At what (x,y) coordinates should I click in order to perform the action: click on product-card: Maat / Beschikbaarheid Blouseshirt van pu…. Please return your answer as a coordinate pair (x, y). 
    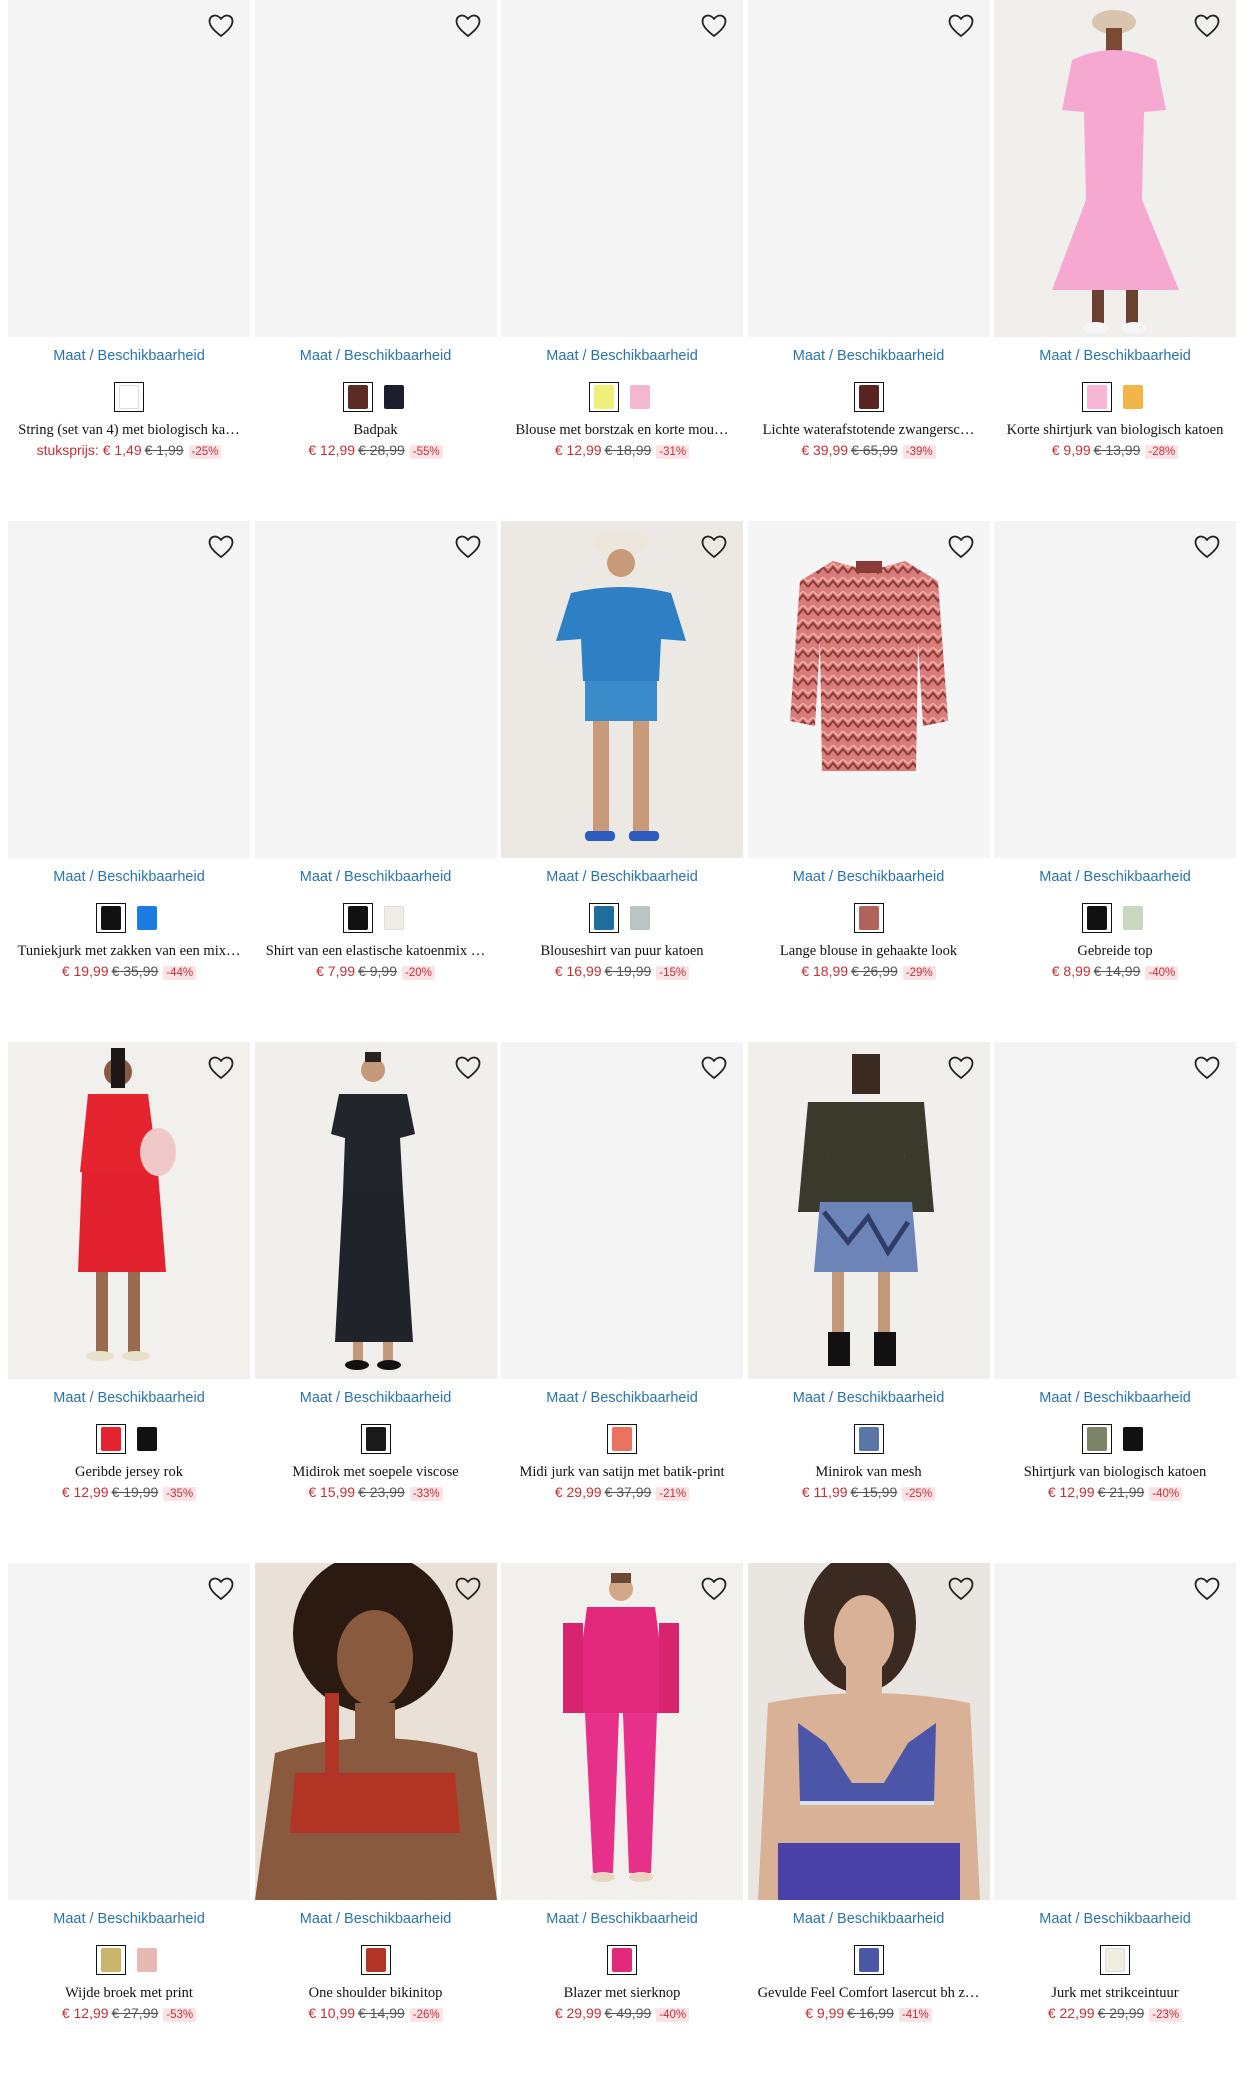
    Looking at the image, I should click on (622, 781).